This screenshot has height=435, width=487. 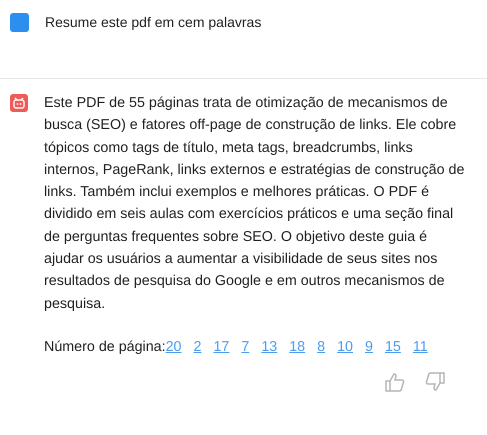 I want to click on page-link: 10, so click(x=345, y=347).